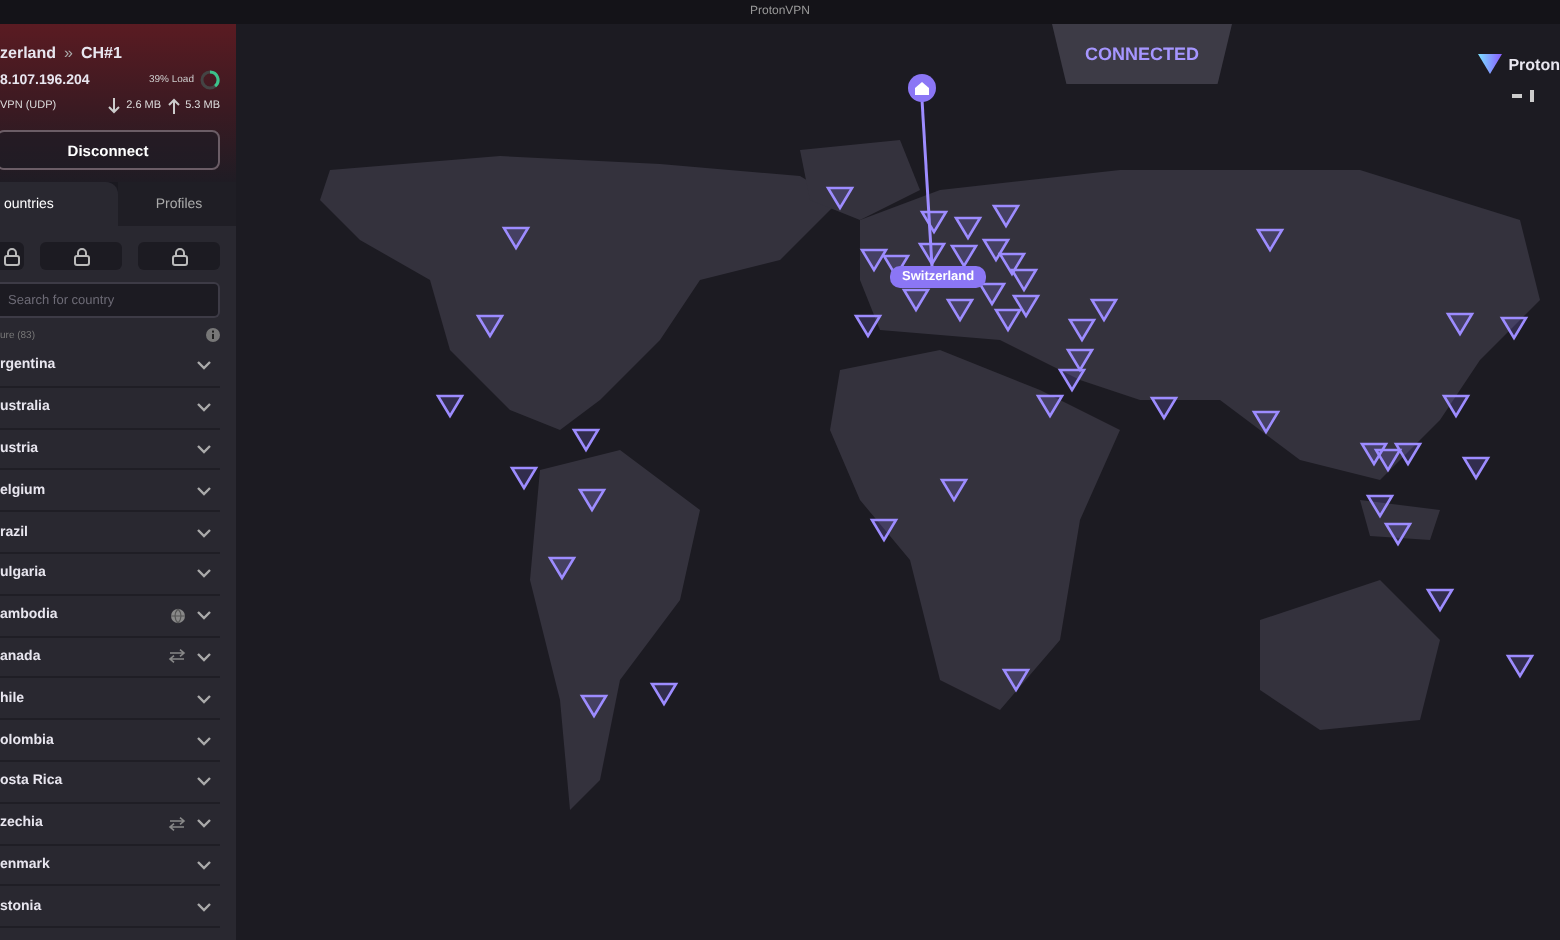 The image size is (1560, 940). I want to click on down-arrow-icon, so click(114, 106).